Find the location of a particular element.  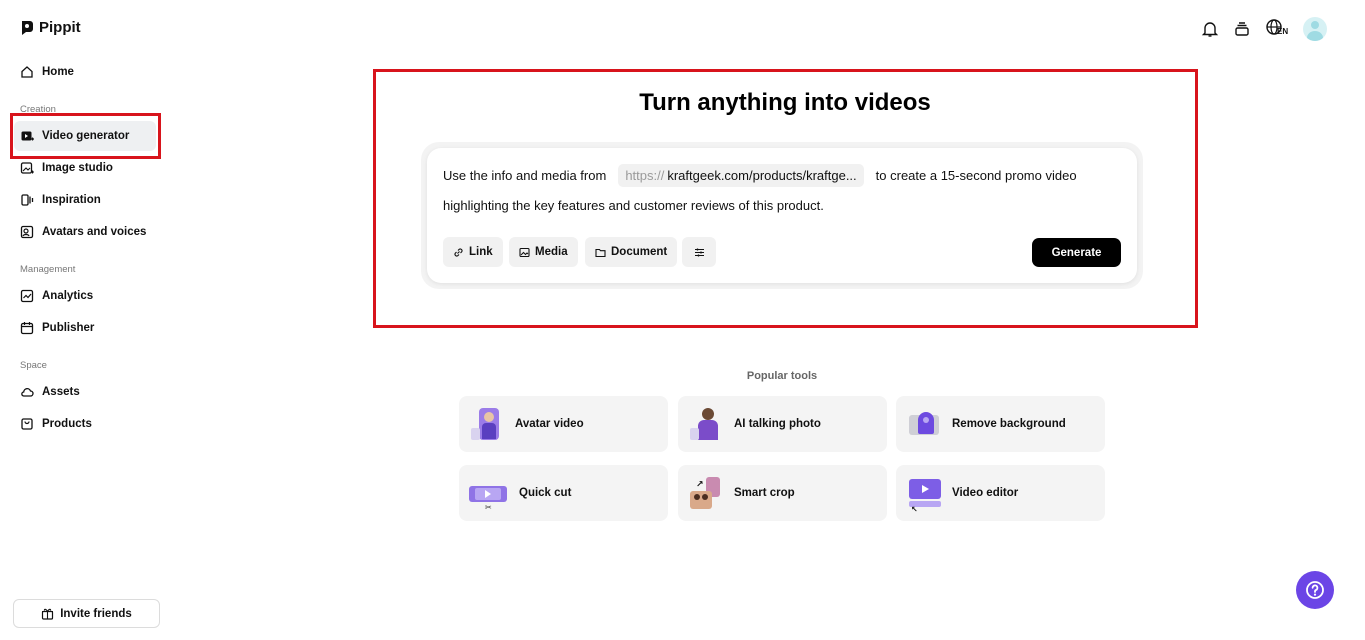

tool-card-remove-background: Remove background is located at coordinates (1000, 424).